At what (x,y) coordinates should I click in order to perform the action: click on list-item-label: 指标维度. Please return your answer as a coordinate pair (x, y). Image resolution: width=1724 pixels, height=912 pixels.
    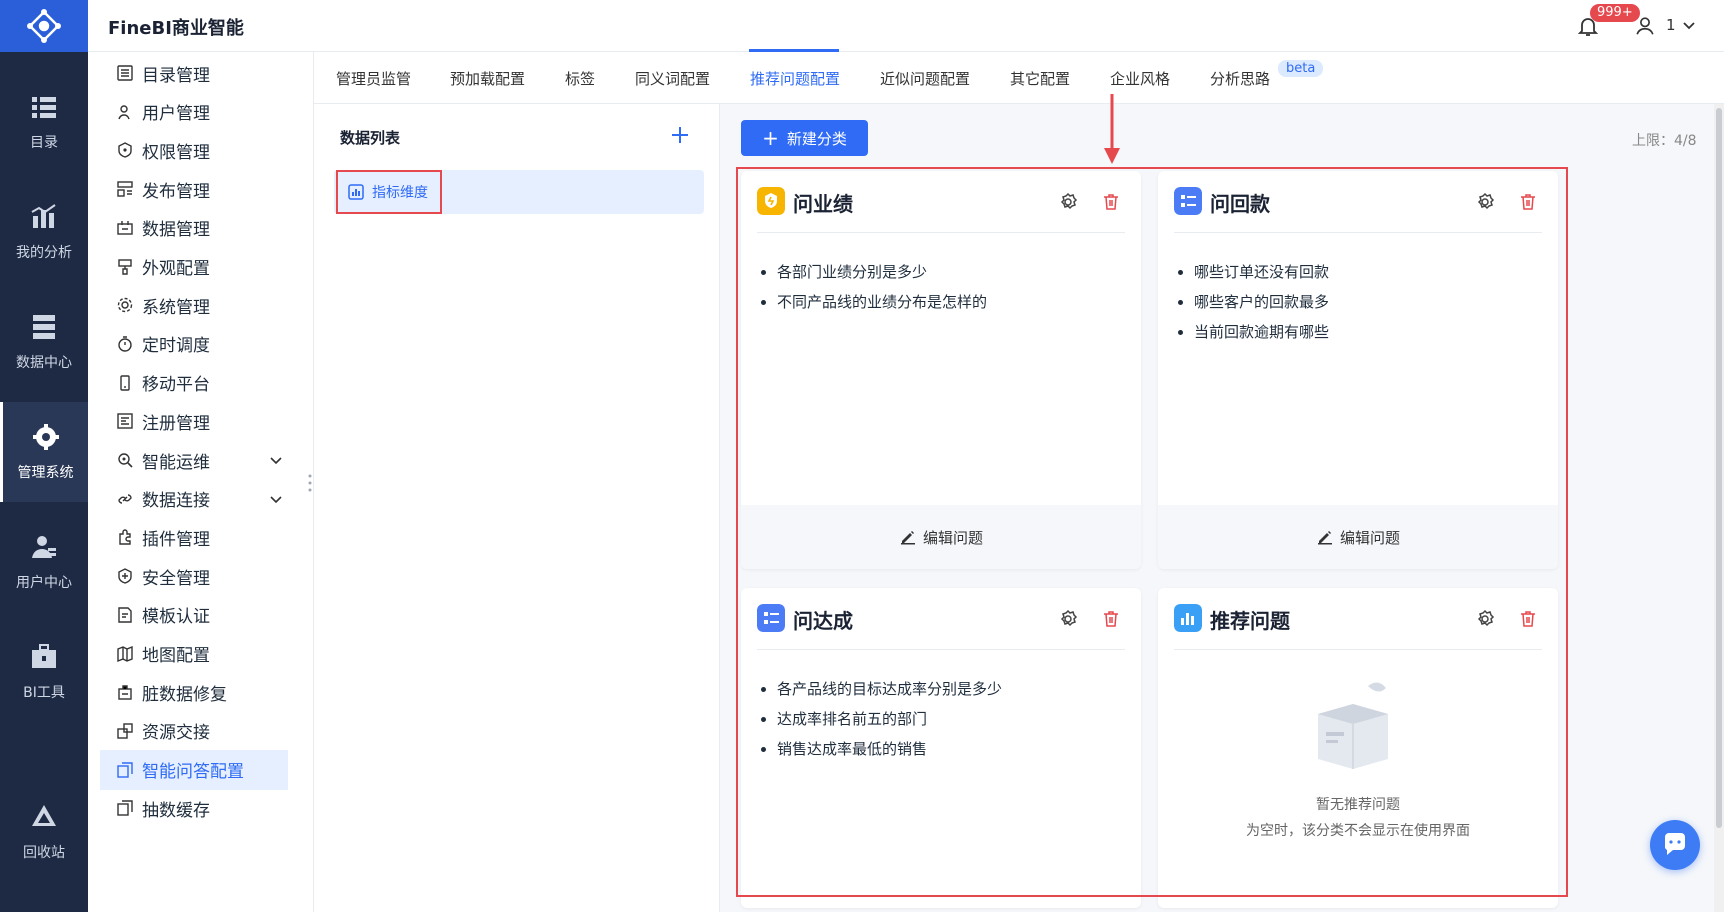
    Looking at the image, I should click on (400, 193).